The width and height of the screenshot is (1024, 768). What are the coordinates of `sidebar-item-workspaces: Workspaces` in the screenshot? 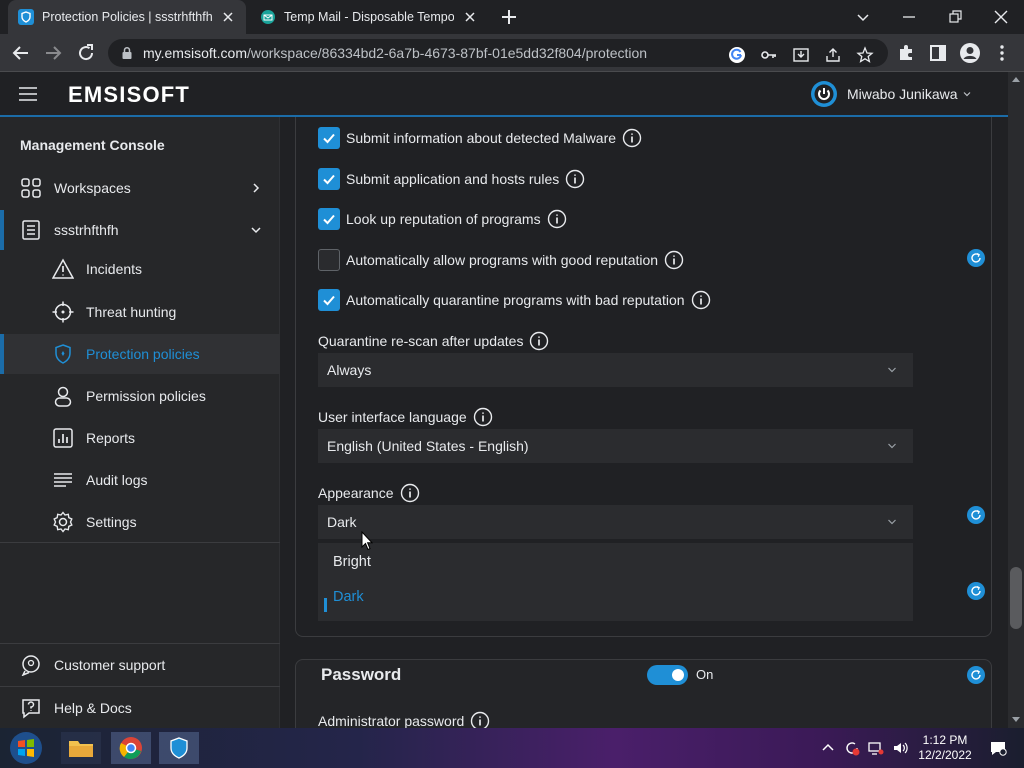 It's located at (140, 188).